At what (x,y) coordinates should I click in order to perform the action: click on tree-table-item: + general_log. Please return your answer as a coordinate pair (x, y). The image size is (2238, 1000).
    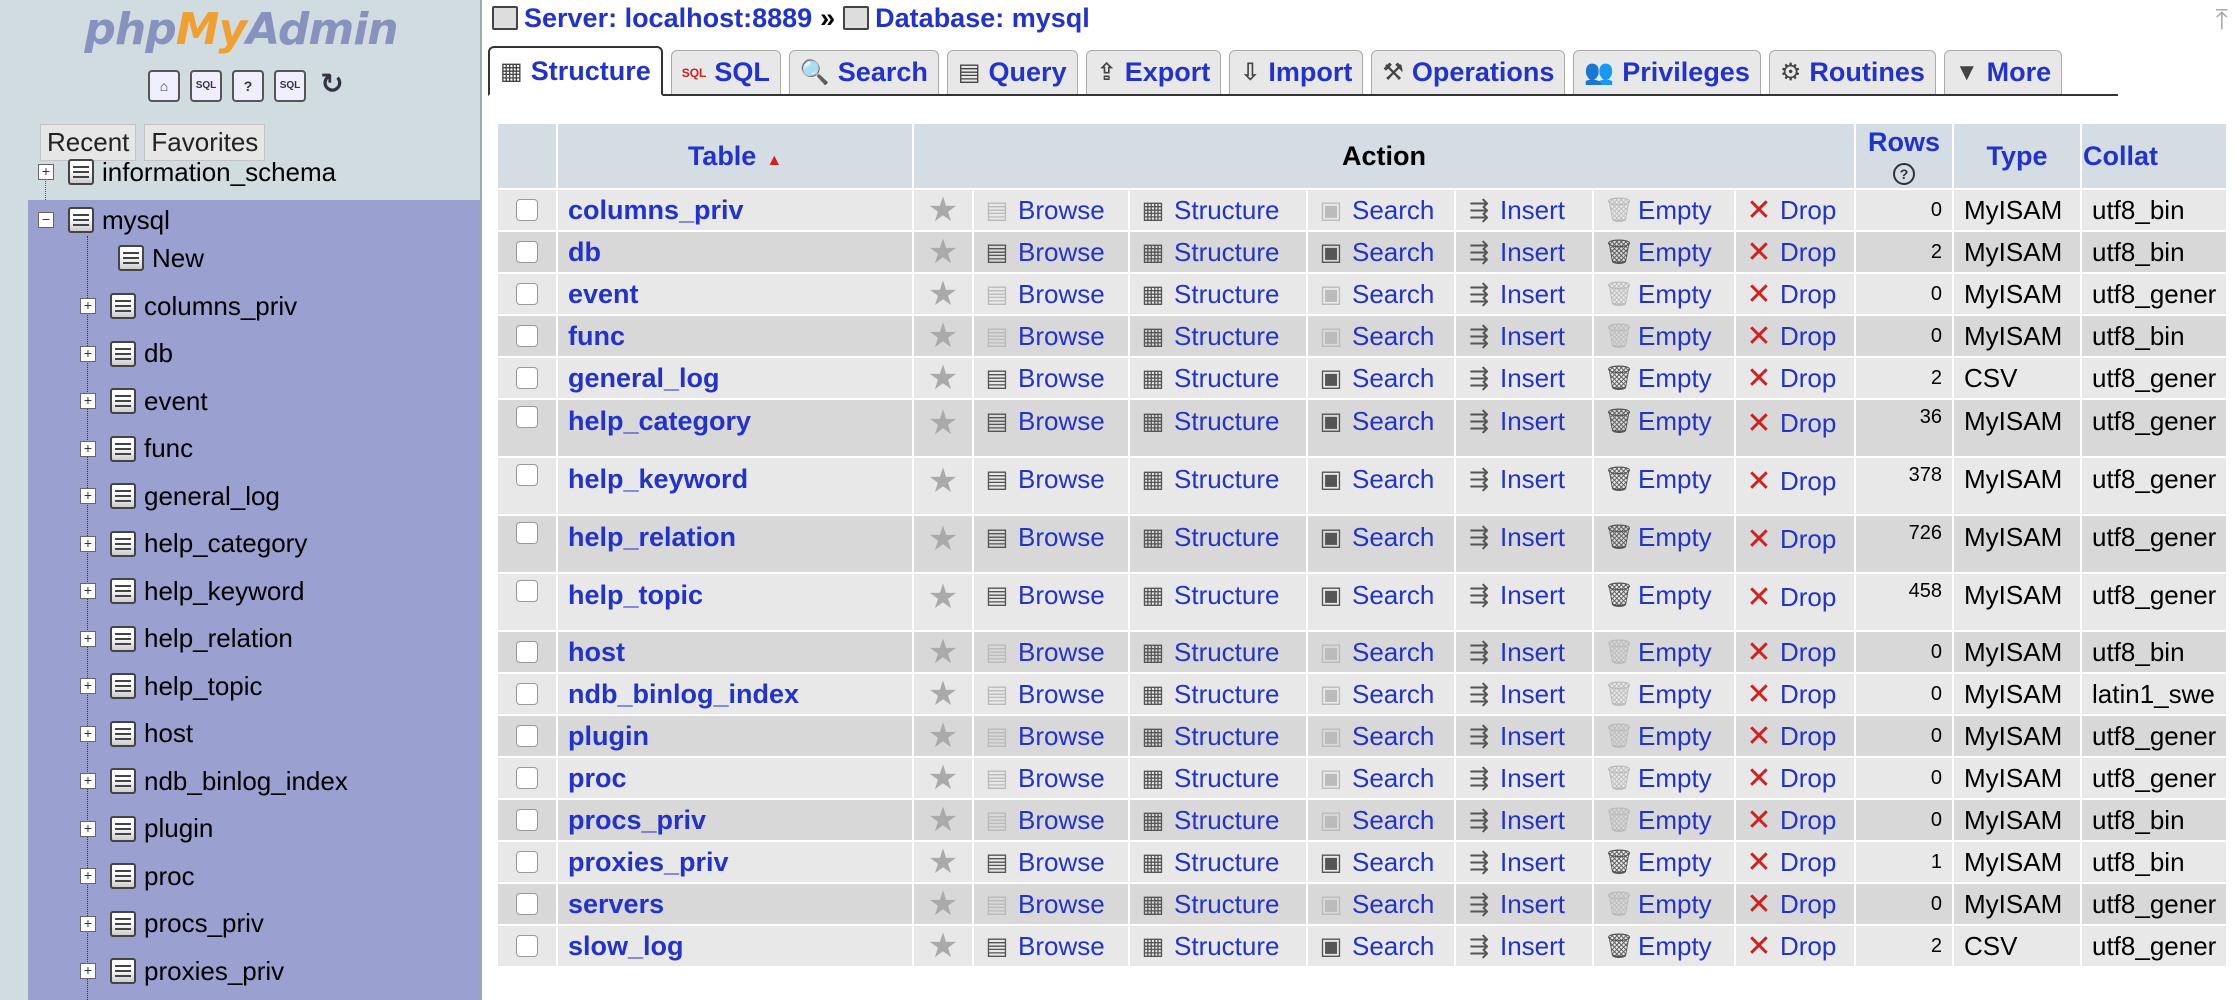
    Looking at the image, I should click on (180, 496).